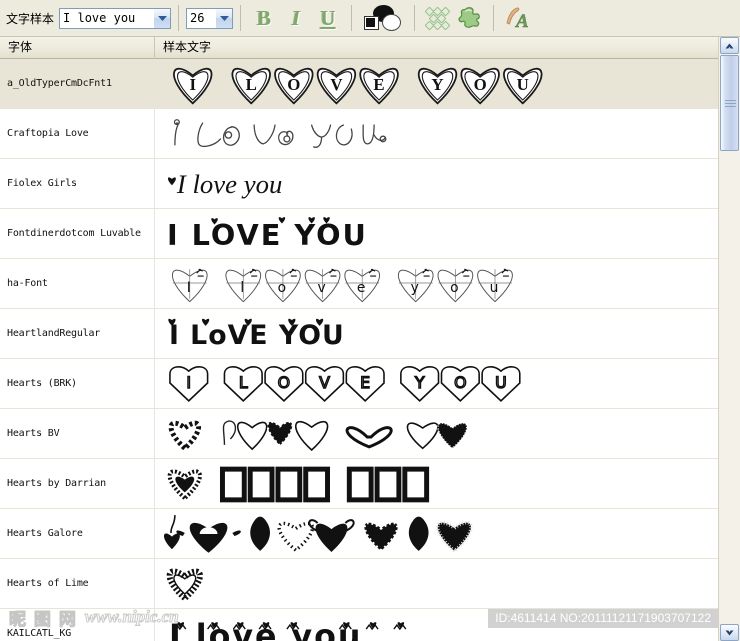 This screenshot has height=641, width=740. I want to click on grid-pattern-icon, so click(437, 18).